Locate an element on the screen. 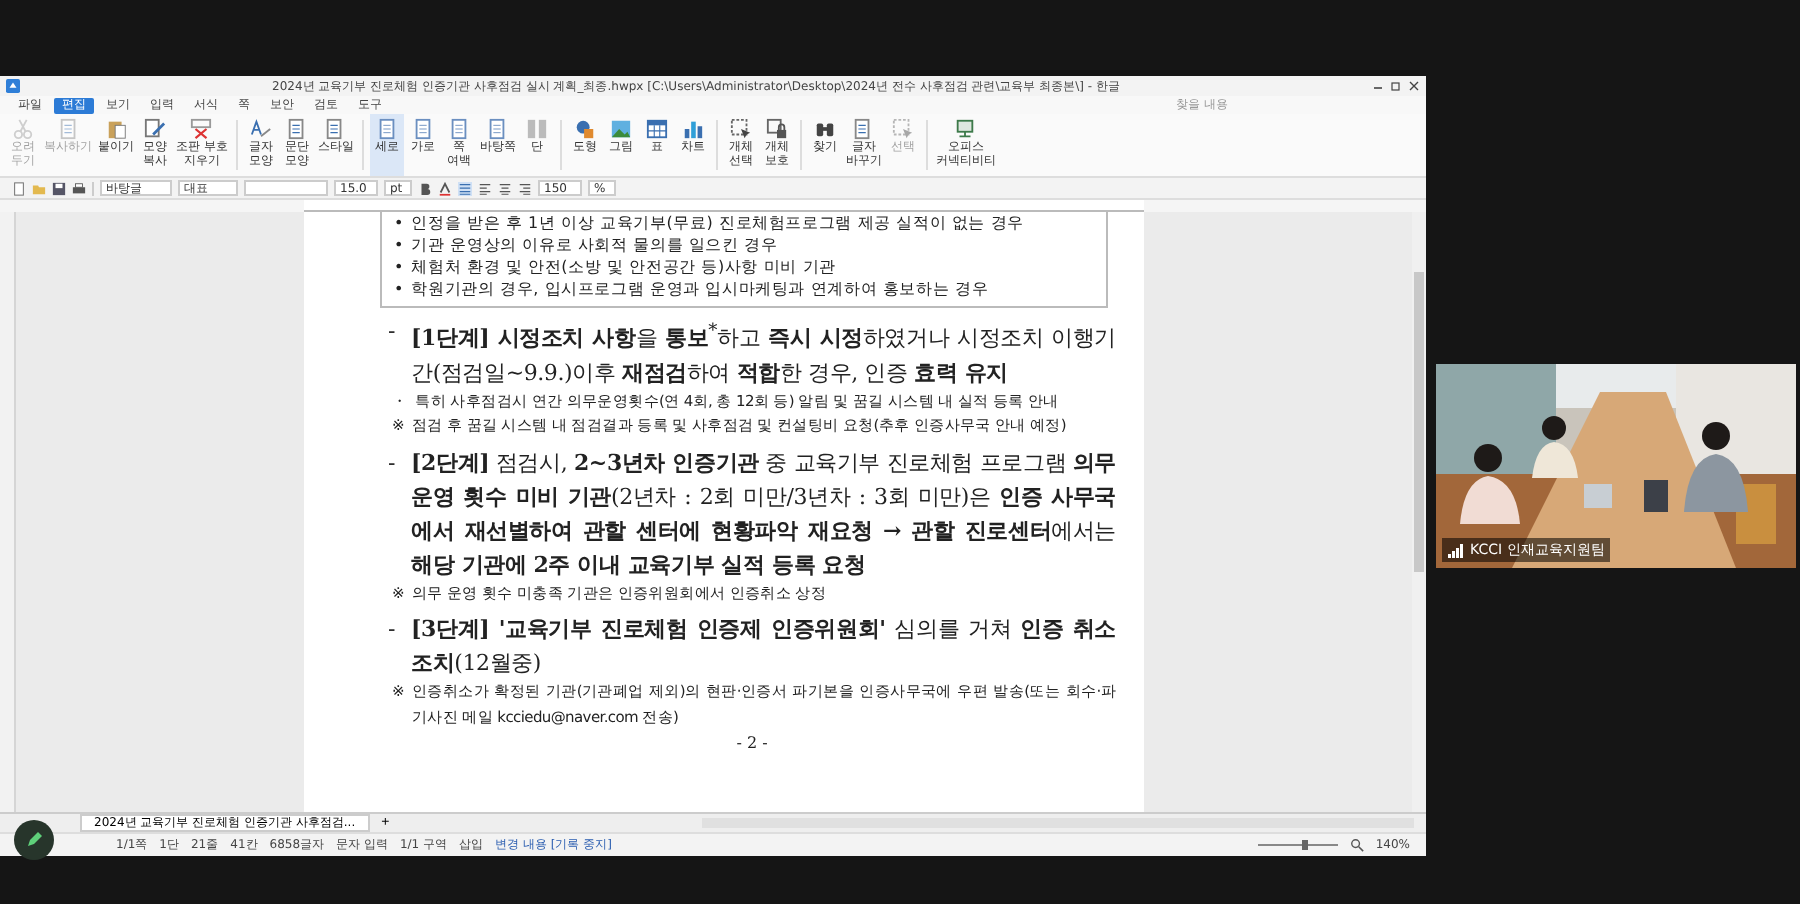 The image size is (1800, 904). search-icon is located at coordinates (1356, 845).